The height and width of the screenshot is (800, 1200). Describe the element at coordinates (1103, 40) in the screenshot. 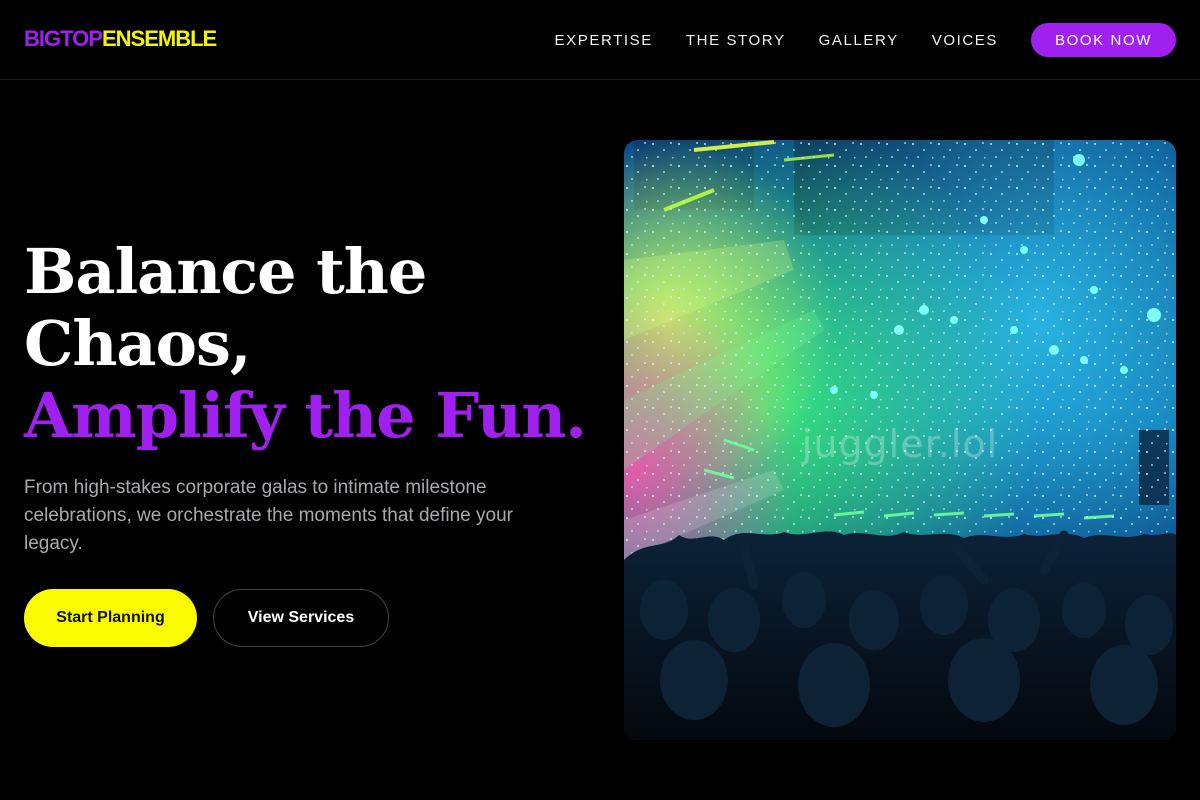

I see `book-now-button: BOOK NOW` at that location.